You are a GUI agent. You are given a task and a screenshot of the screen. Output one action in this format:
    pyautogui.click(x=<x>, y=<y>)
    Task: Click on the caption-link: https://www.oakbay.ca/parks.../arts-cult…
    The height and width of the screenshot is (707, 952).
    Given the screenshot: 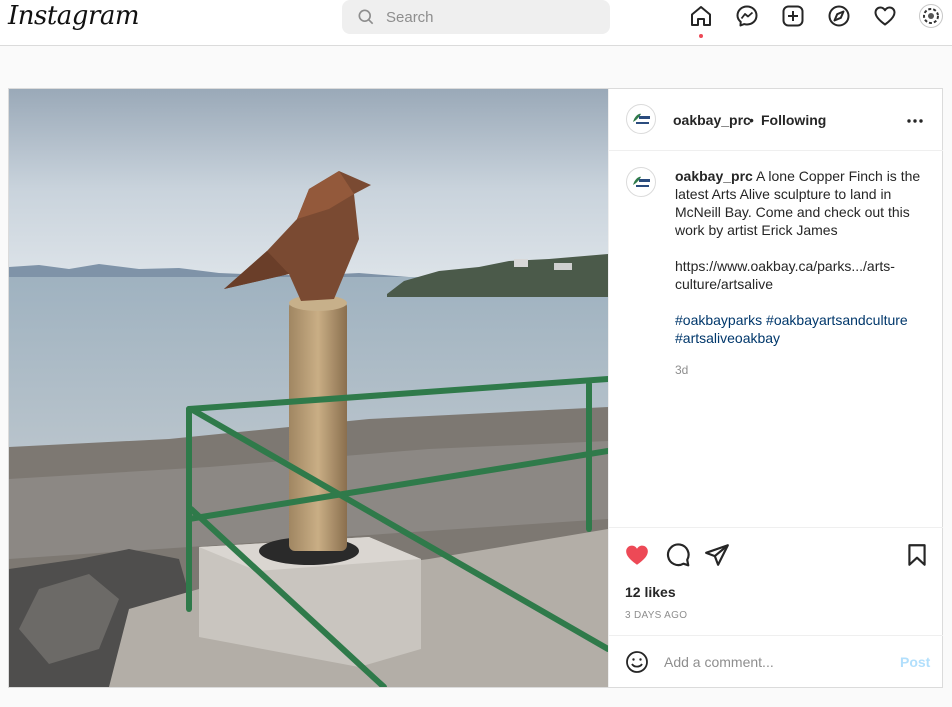 What is the action you would take?
    pyautogui.click(x=800, y=275)
    